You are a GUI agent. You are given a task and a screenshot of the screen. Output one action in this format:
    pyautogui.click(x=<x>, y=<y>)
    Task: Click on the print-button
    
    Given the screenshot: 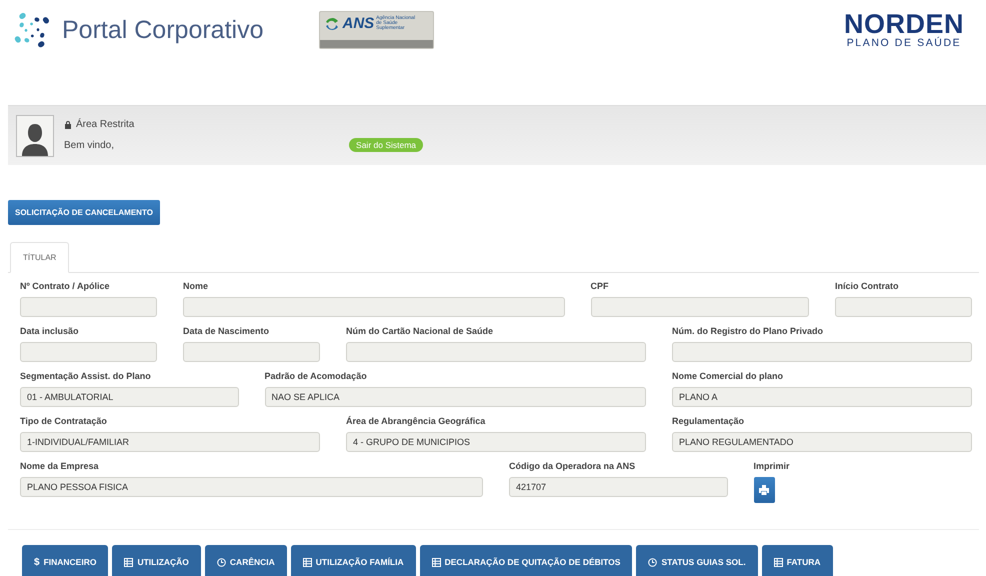 What is the action you would take?
    pyautogui.click(x=764, y=490)
    